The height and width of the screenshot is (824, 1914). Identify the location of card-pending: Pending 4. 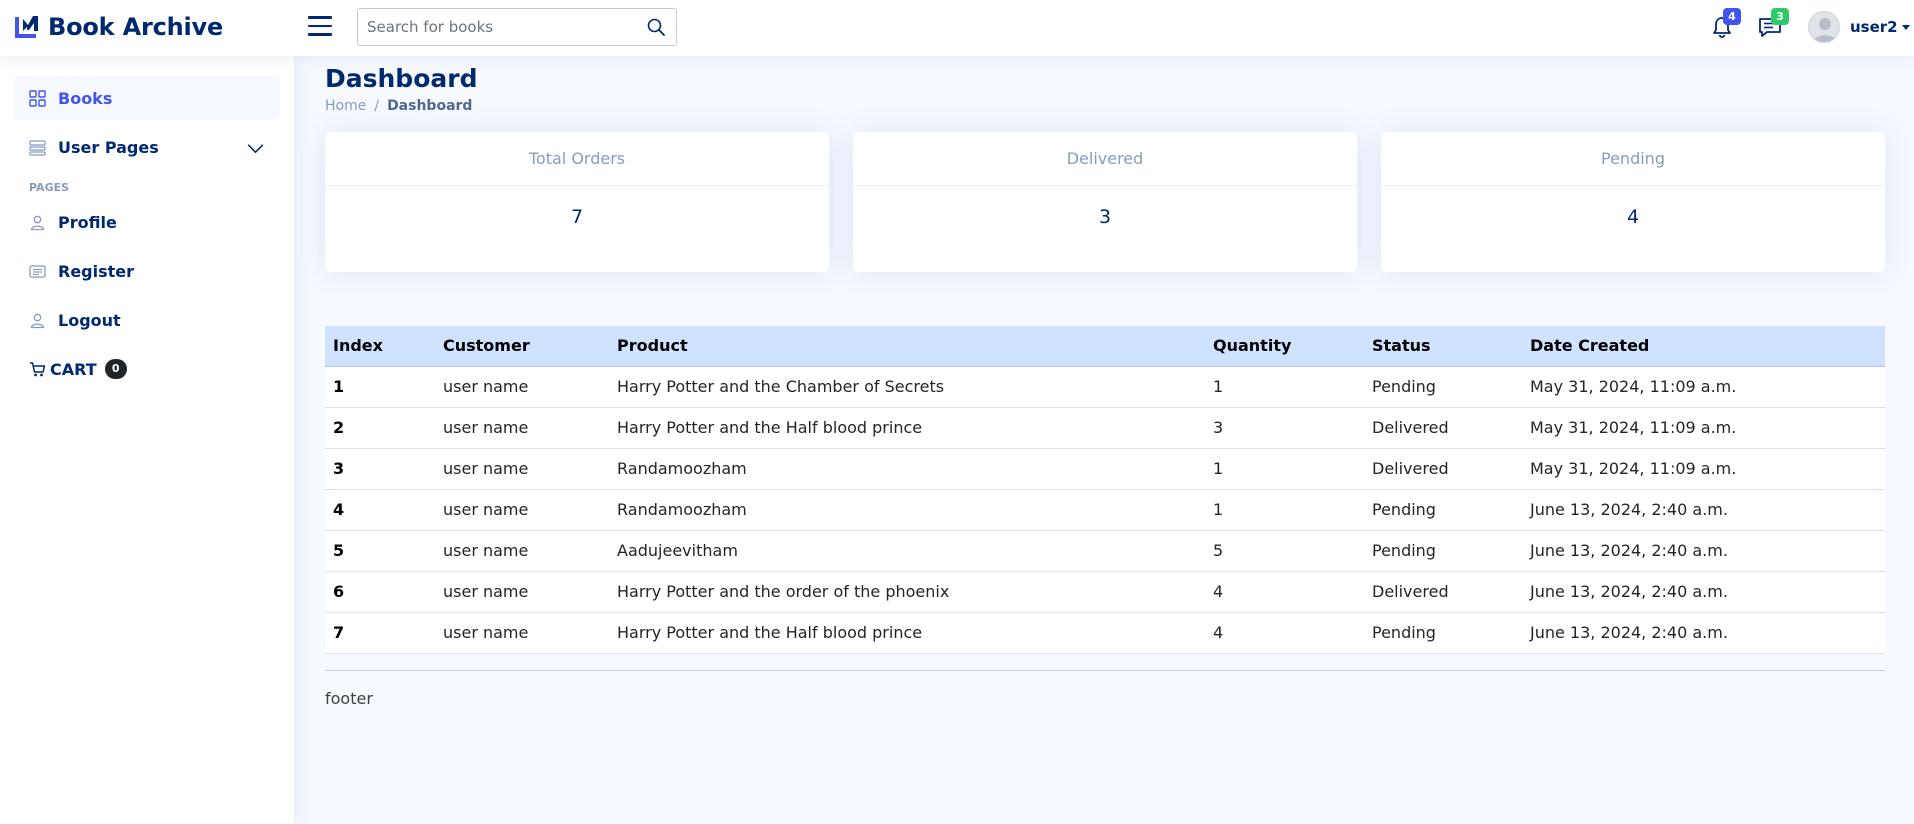
(1633, 202).